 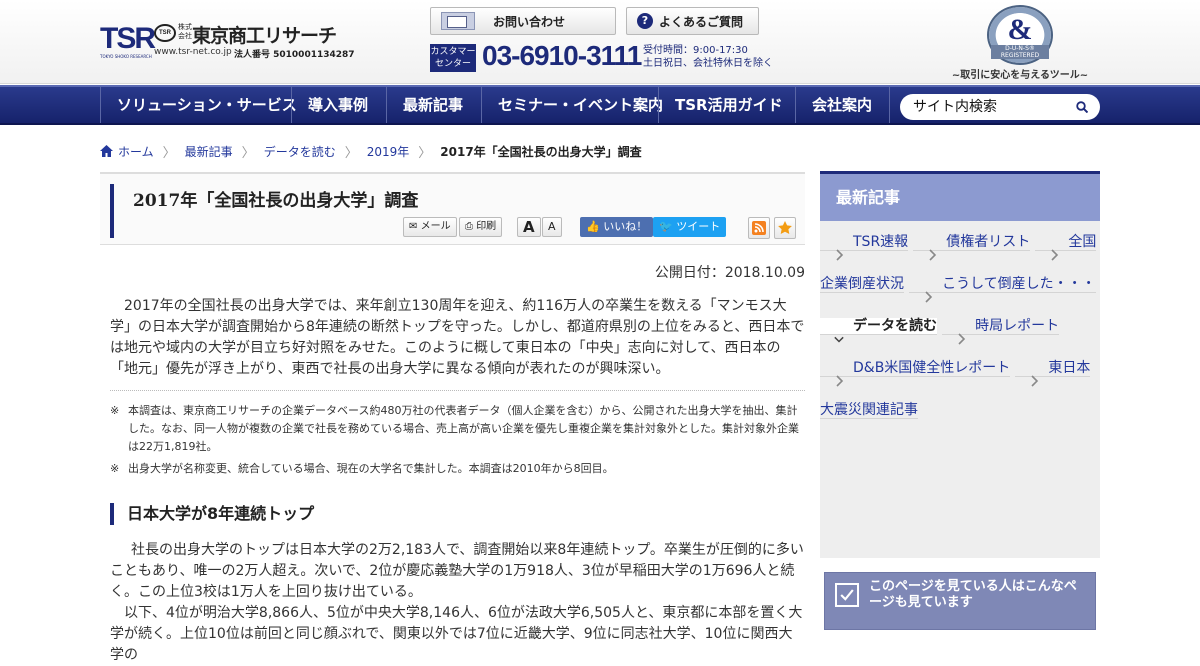 I want to click on like-label: いいね！, so click(x=625, y=226).